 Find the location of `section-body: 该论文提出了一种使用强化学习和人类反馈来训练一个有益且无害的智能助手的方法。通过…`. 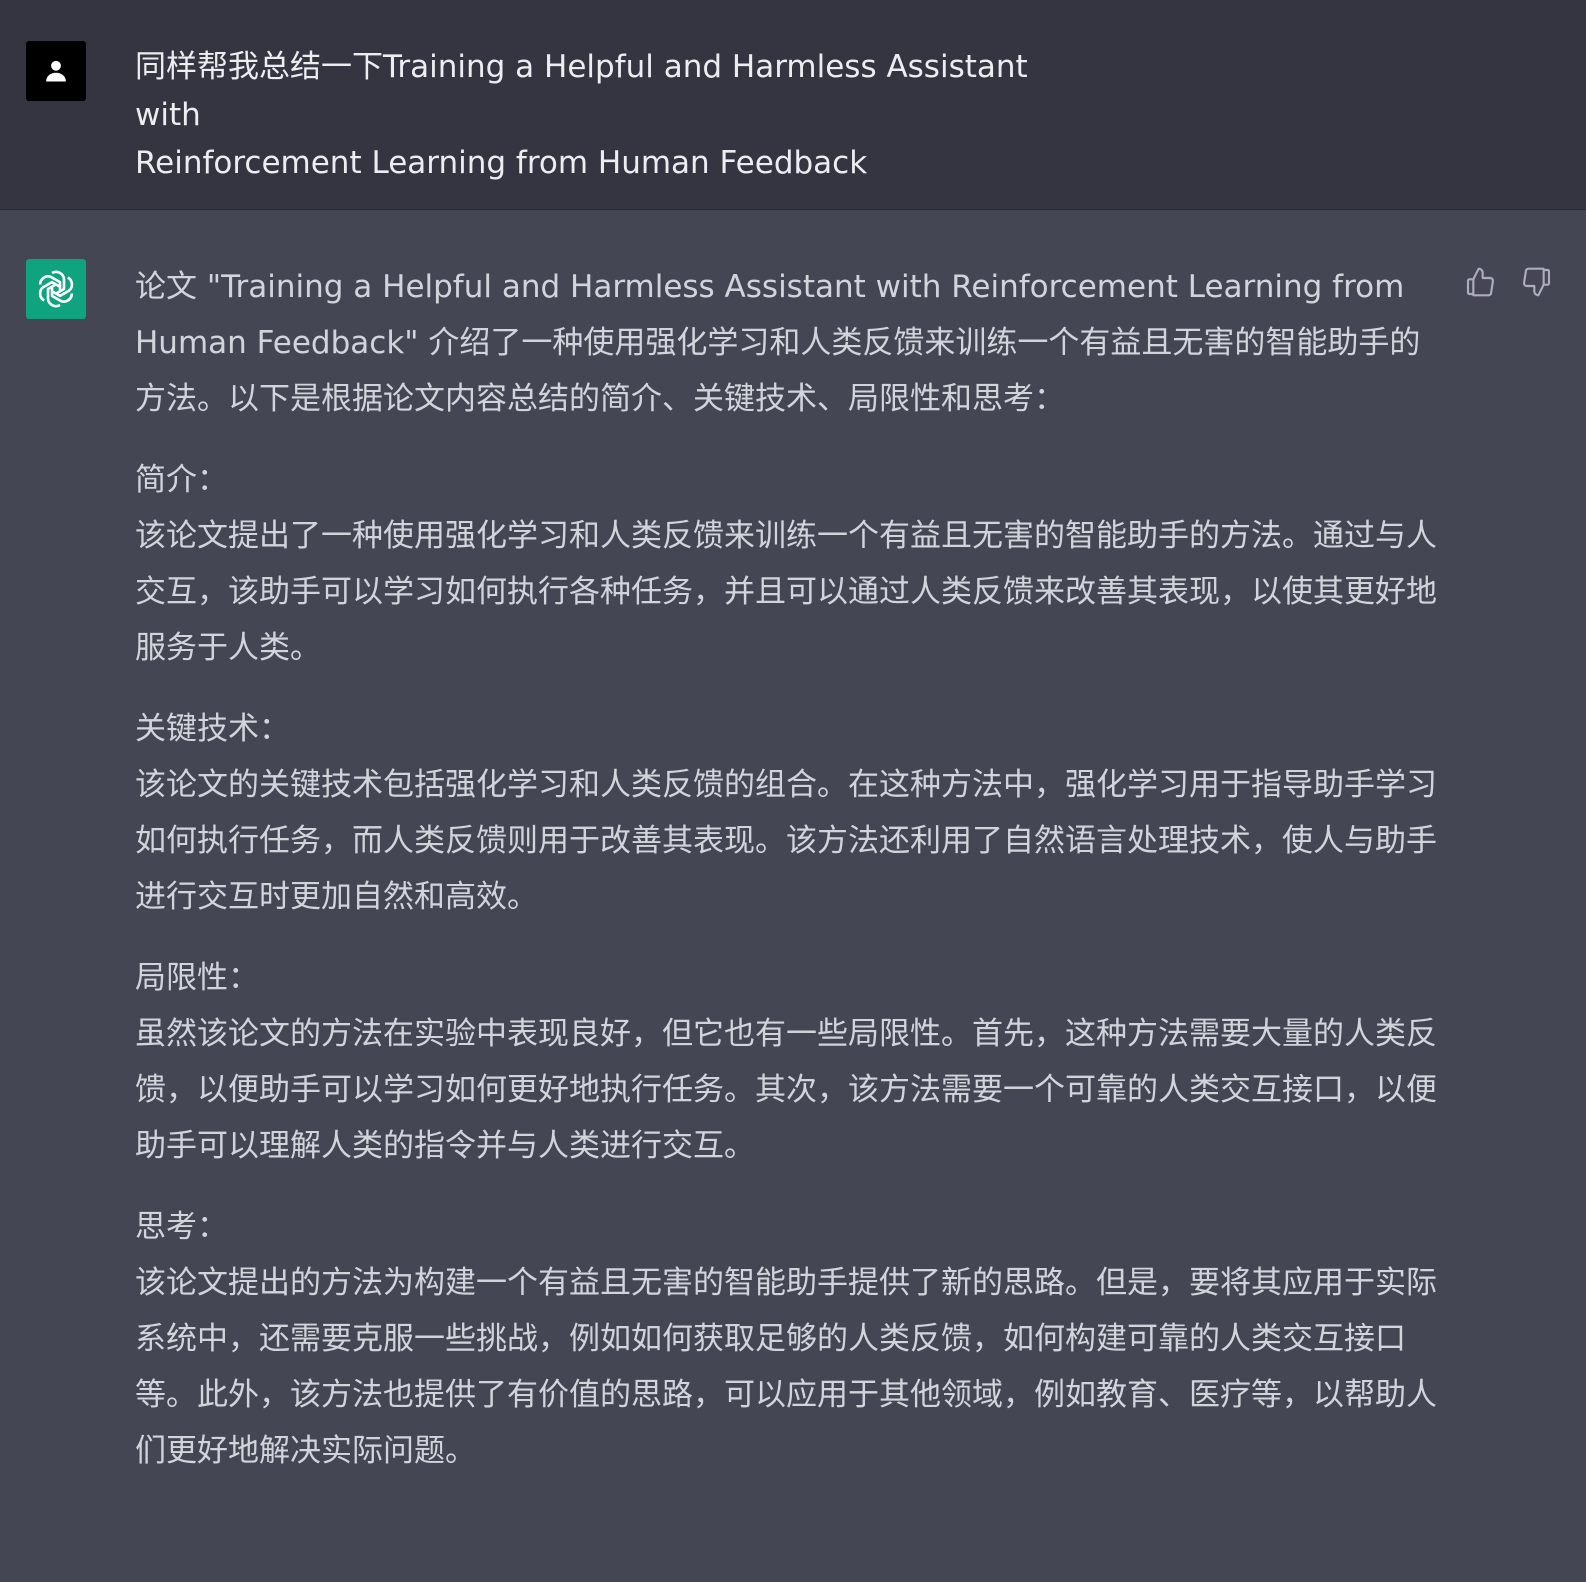

section-body: 该论文提出了一种使用强化学习和人类反馈来训练一个有益且无害的智能助手的方法。通过… is located at coordinates (786, 592).